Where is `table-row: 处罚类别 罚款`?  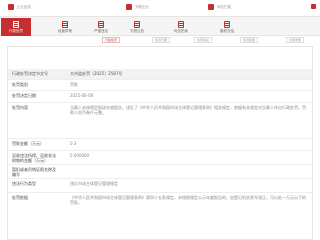
table-row: 处罚类别 罚款 is located at coordinates (160, 85).